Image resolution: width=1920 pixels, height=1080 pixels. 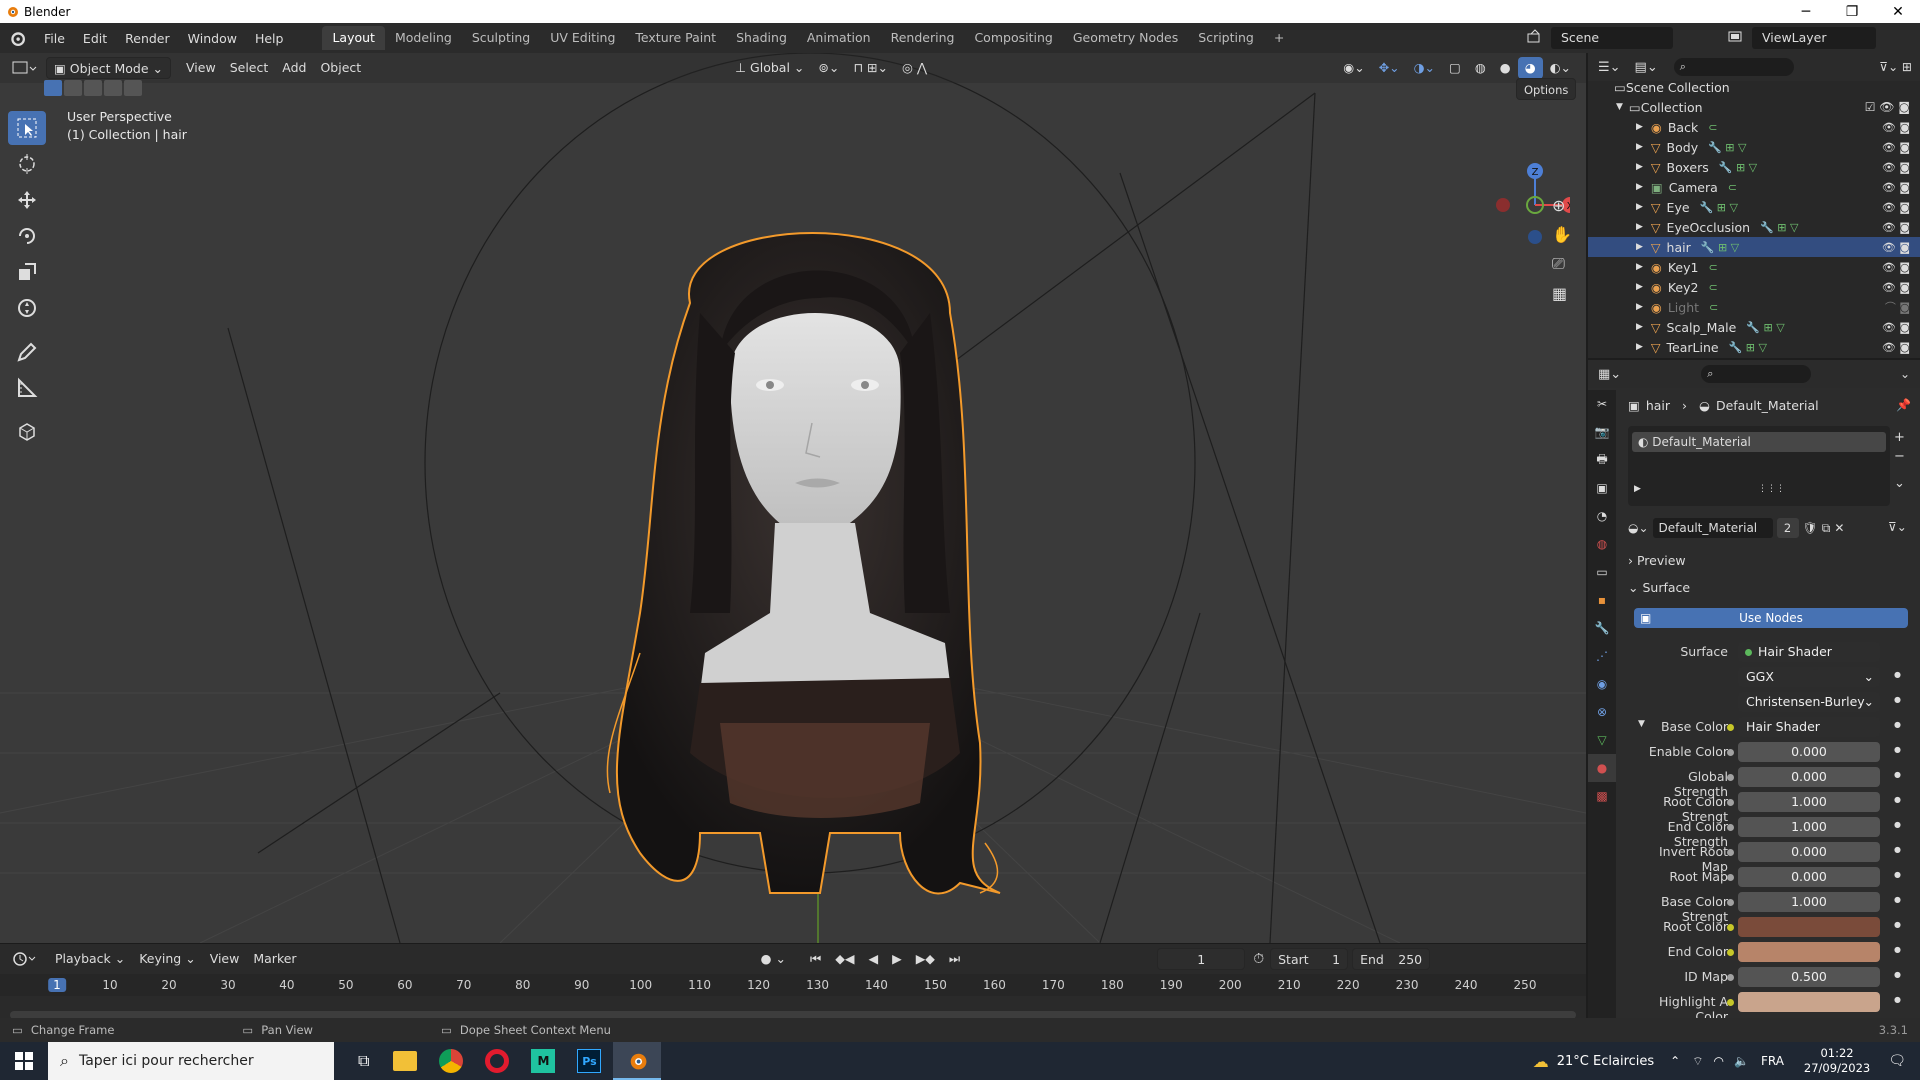 What do you see at coordinates (1809, 802) in the screenshot?
I see `number-field: 1.000` at bounding box center [1809, 802].